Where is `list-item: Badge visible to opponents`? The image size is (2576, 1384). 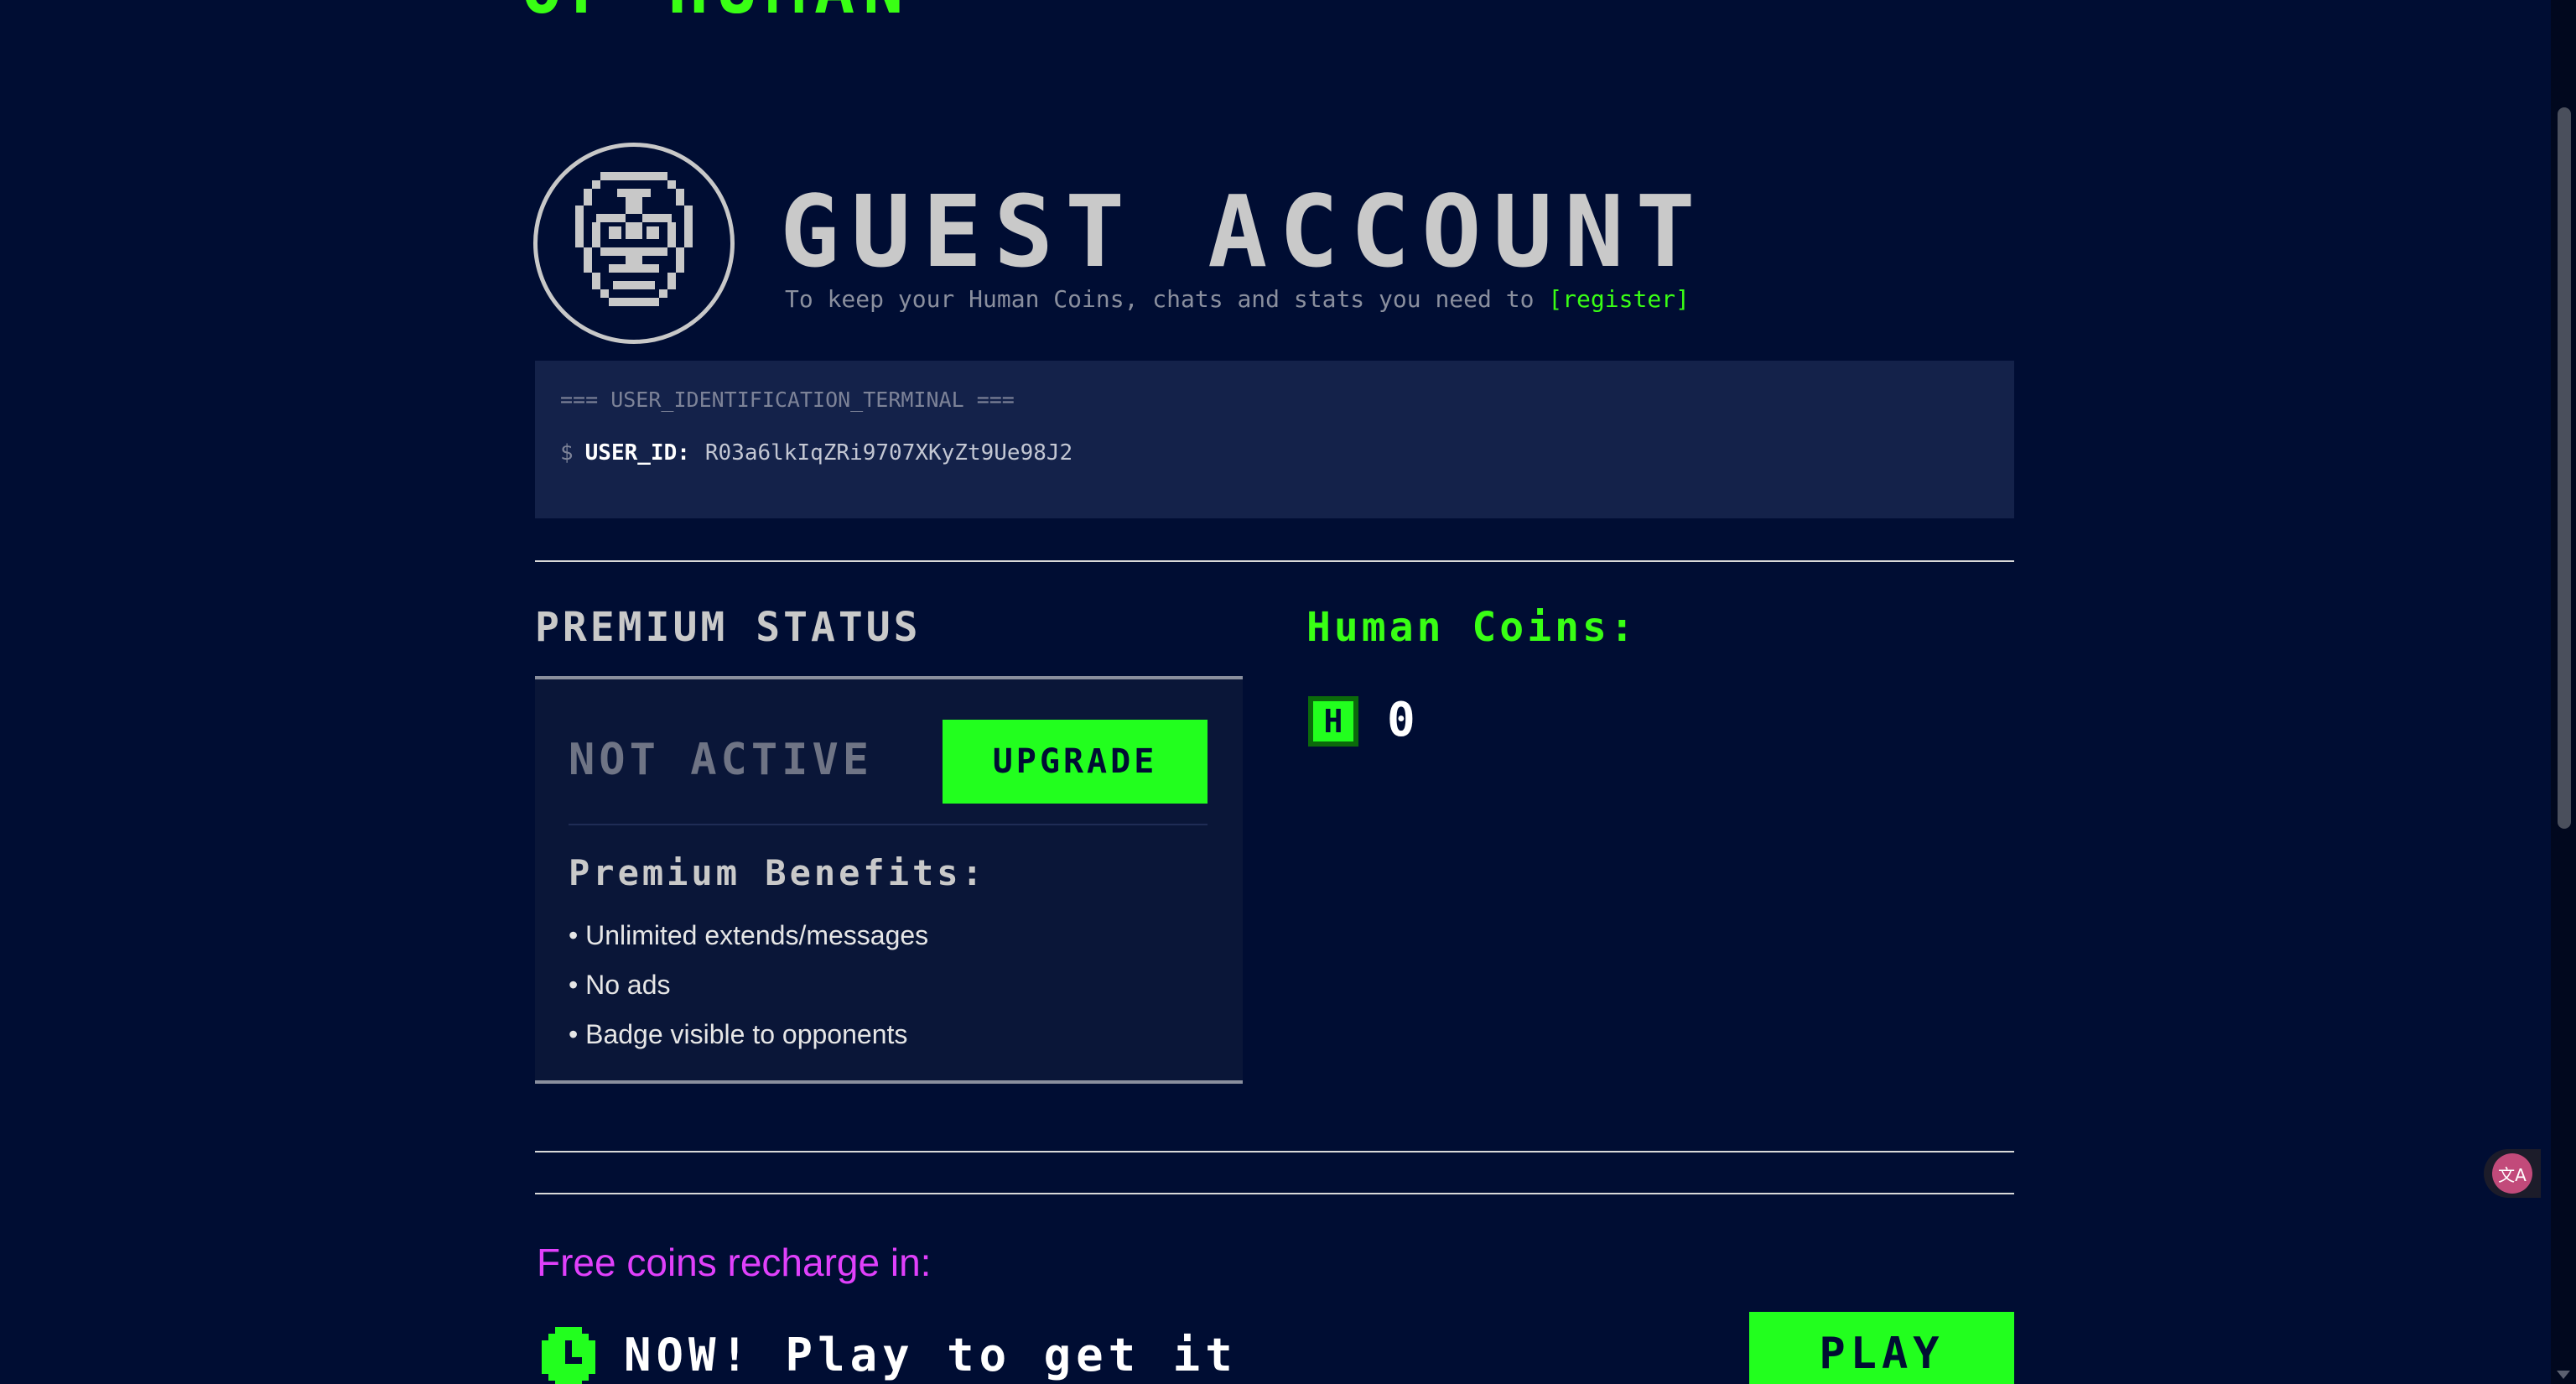 list-item: Badge visible to opponents is located at coordinates (748, 1034).